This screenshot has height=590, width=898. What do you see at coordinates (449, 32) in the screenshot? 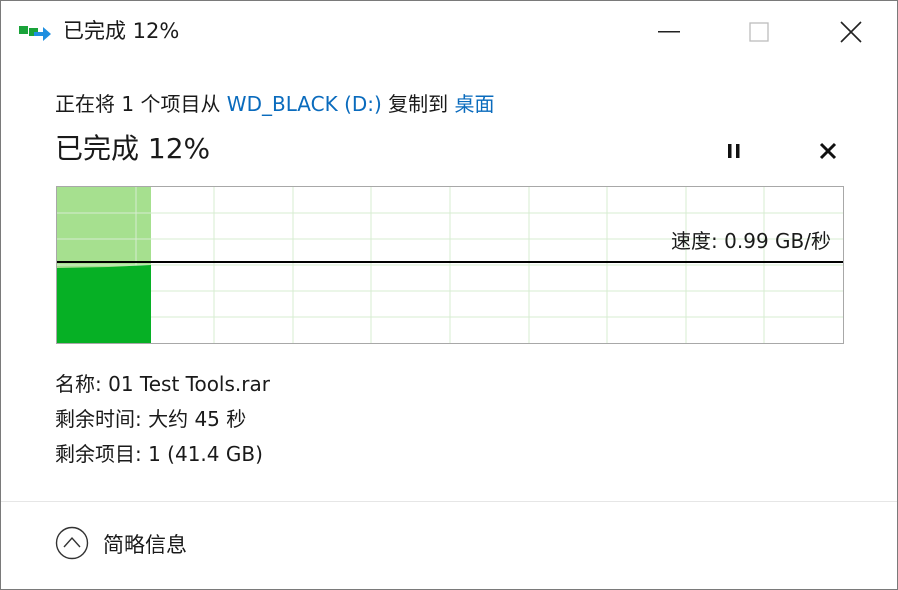
I see `title-bar: 已完成 12%` at bounding box center [449, 32].